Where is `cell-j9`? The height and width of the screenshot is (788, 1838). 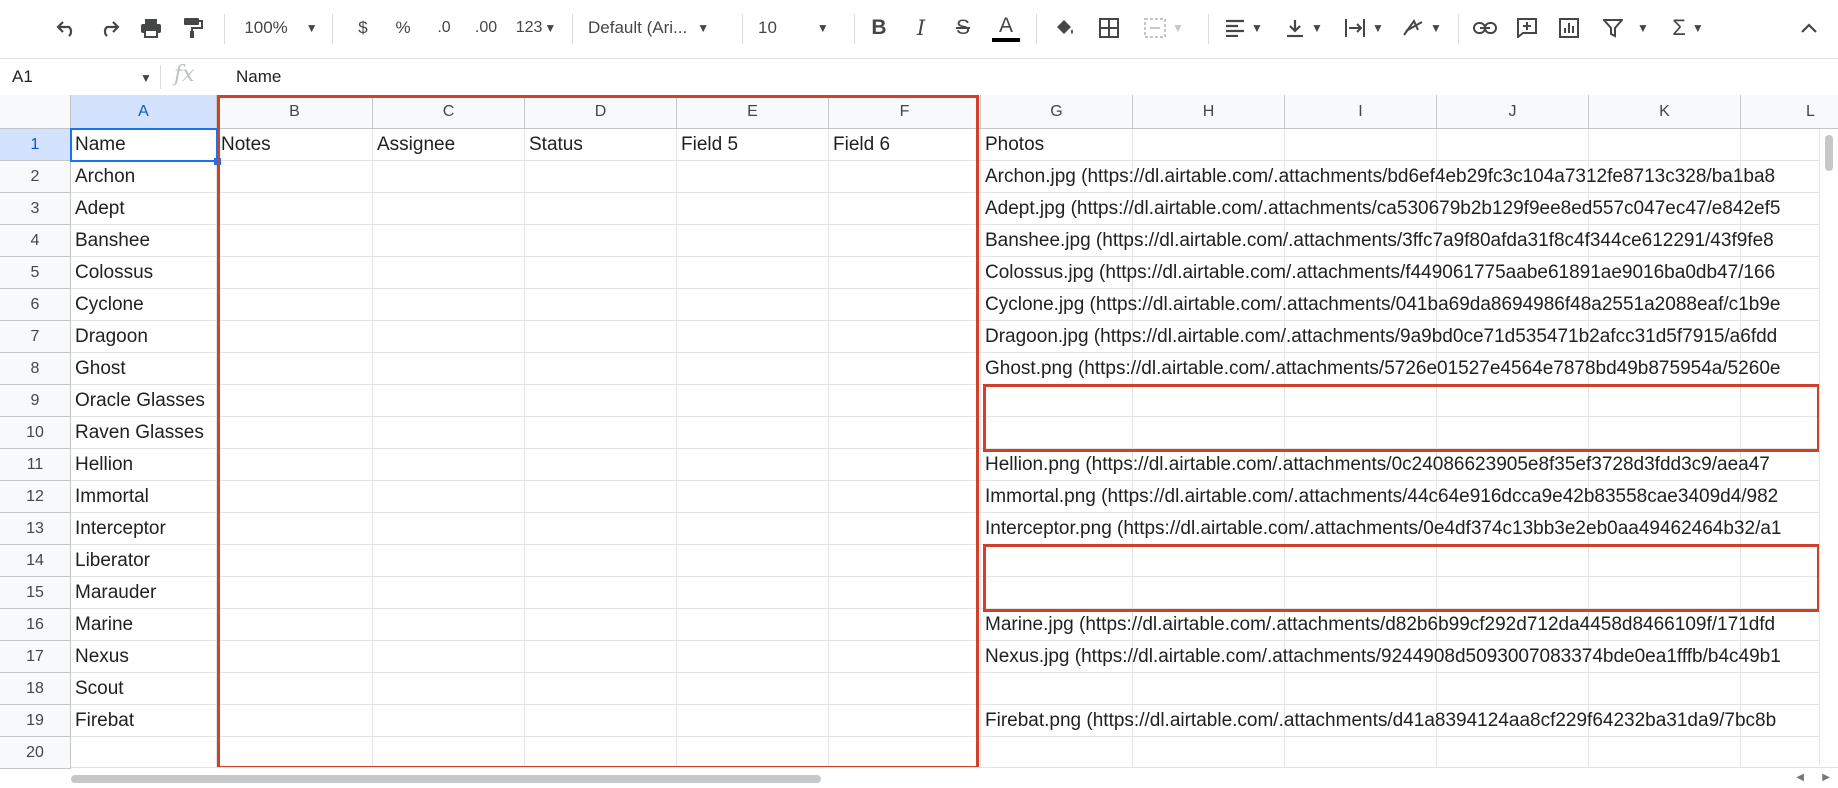 cell-j9 is located at coordinates (1513, 401).